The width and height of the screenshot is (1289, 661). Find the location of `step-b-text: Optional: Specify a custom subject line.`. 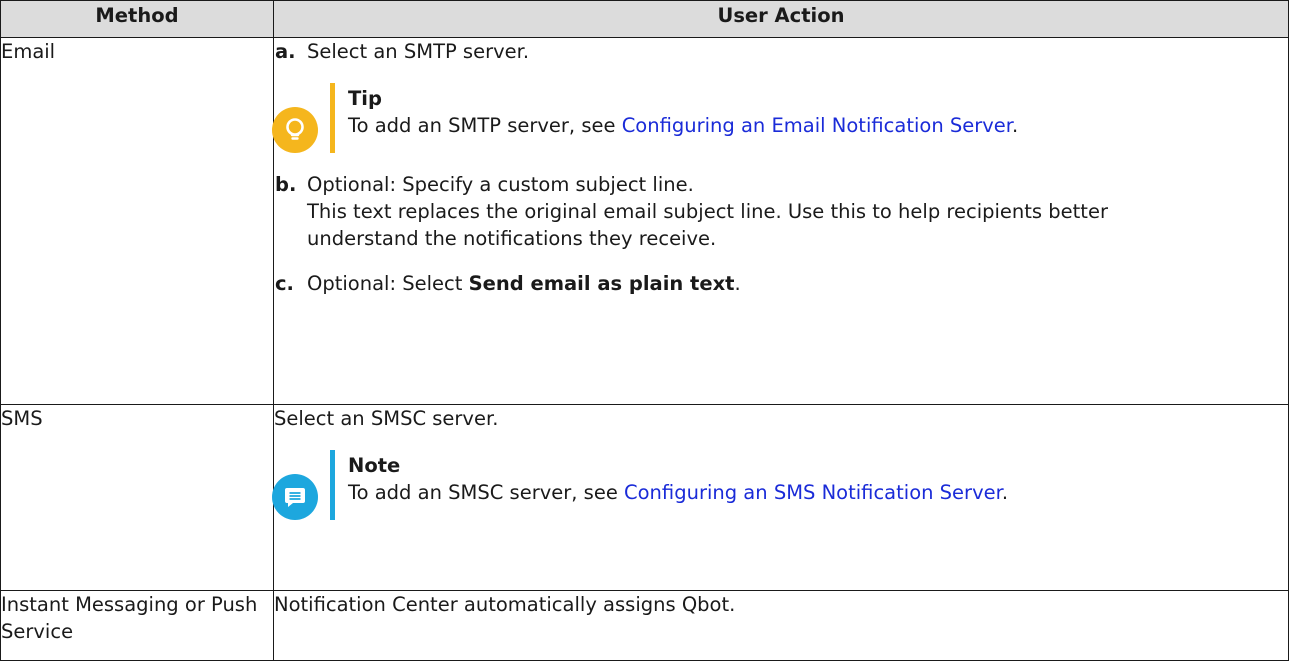

step-b-text: Optional: Specify a custom subject line. is located at coordinates (500, 184).